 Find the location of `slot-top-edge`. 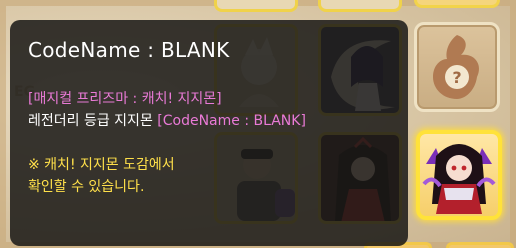

slot-top-edge is located at coordinates (457, 4).